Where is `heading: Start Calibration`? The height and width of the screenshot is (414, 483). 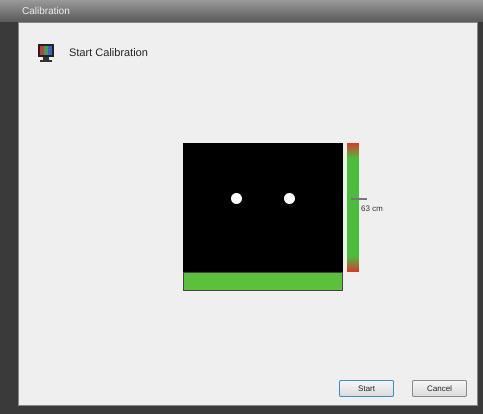
heading: Start Calibration is located at coordinates (108, 53).